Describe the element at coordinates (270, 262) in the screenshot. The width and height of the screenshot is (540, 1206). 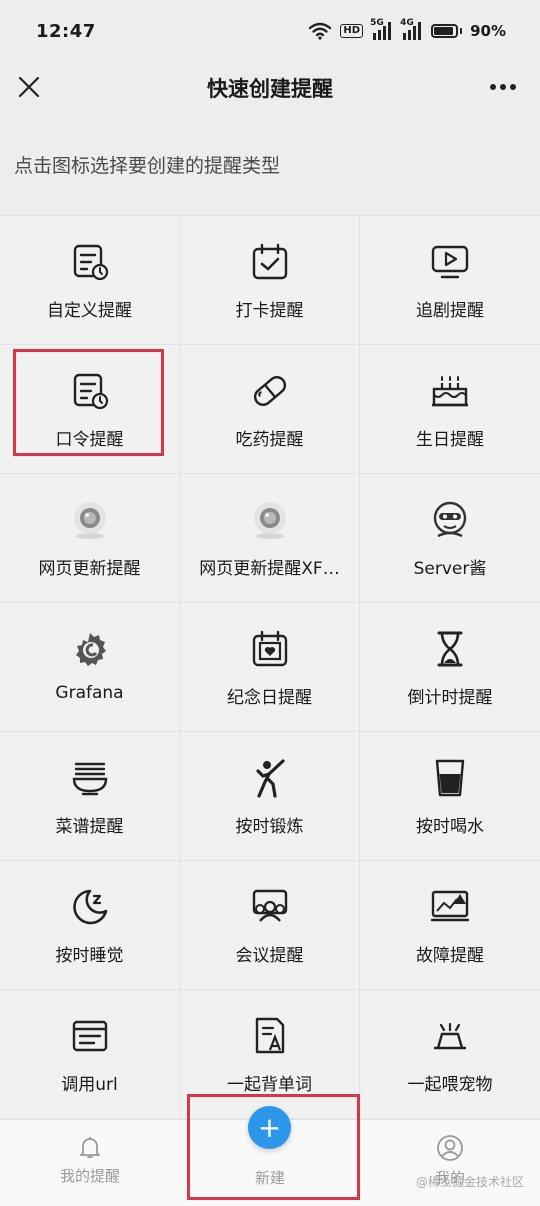
I see `calendar-check-icon` at that location.